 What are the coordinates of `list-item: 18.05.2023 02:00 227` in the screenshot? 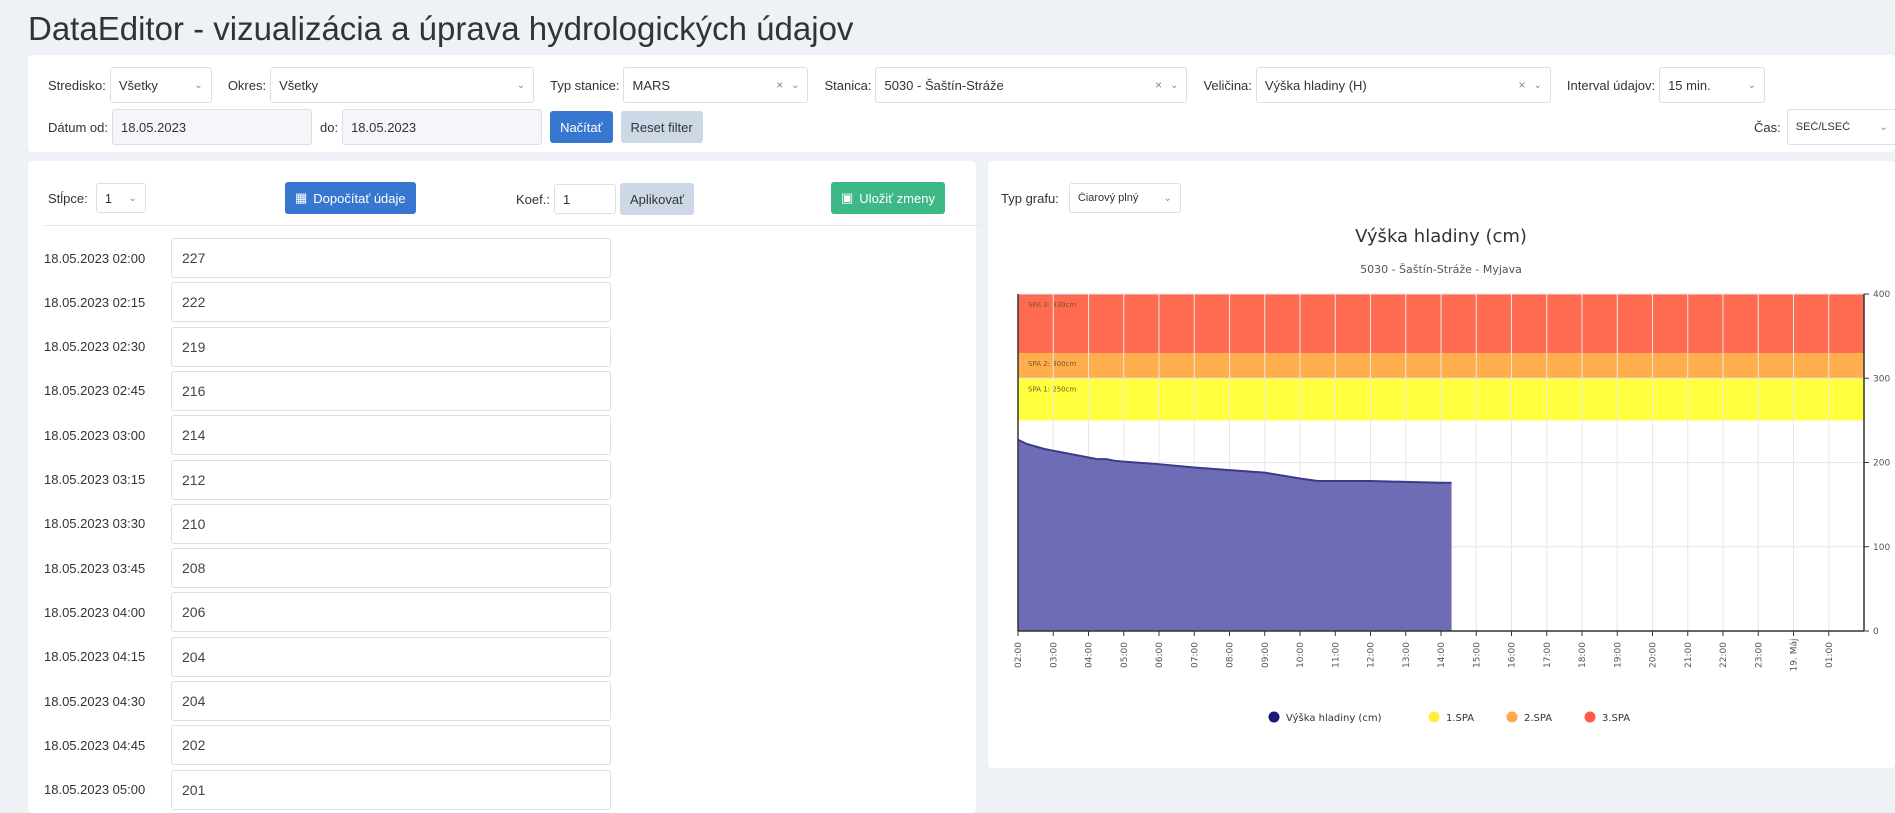 It's located at (327, 258).